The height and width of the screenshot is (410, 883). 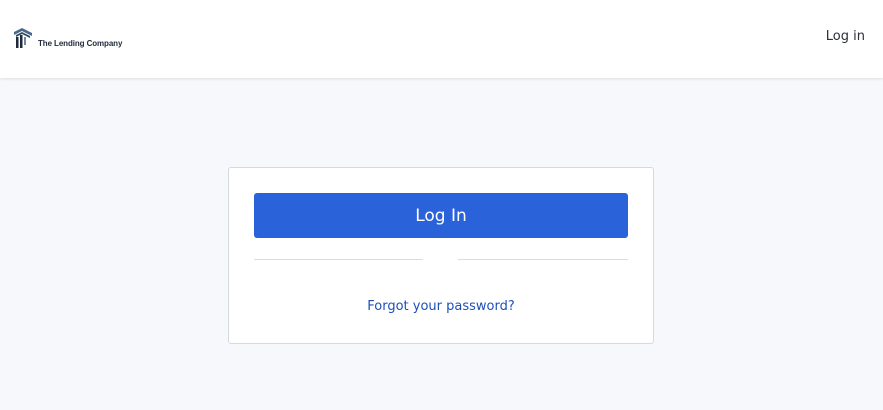 I want to click on header-login-link: Log in, so click(x=845, y=36).